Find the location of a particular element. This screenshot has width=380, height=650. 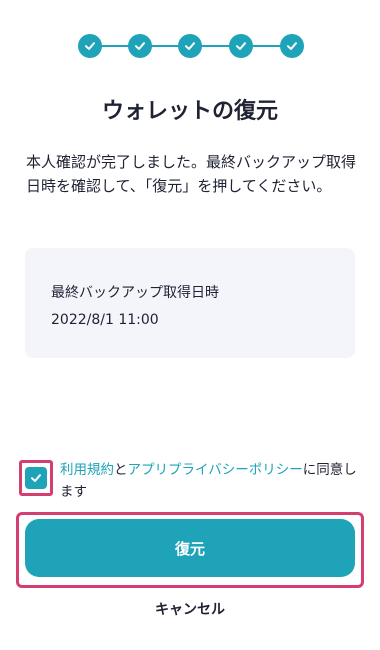

consent-text: 利用規約とアプリプライバシーポリシーに同意します is located at coordinates (210, 481).